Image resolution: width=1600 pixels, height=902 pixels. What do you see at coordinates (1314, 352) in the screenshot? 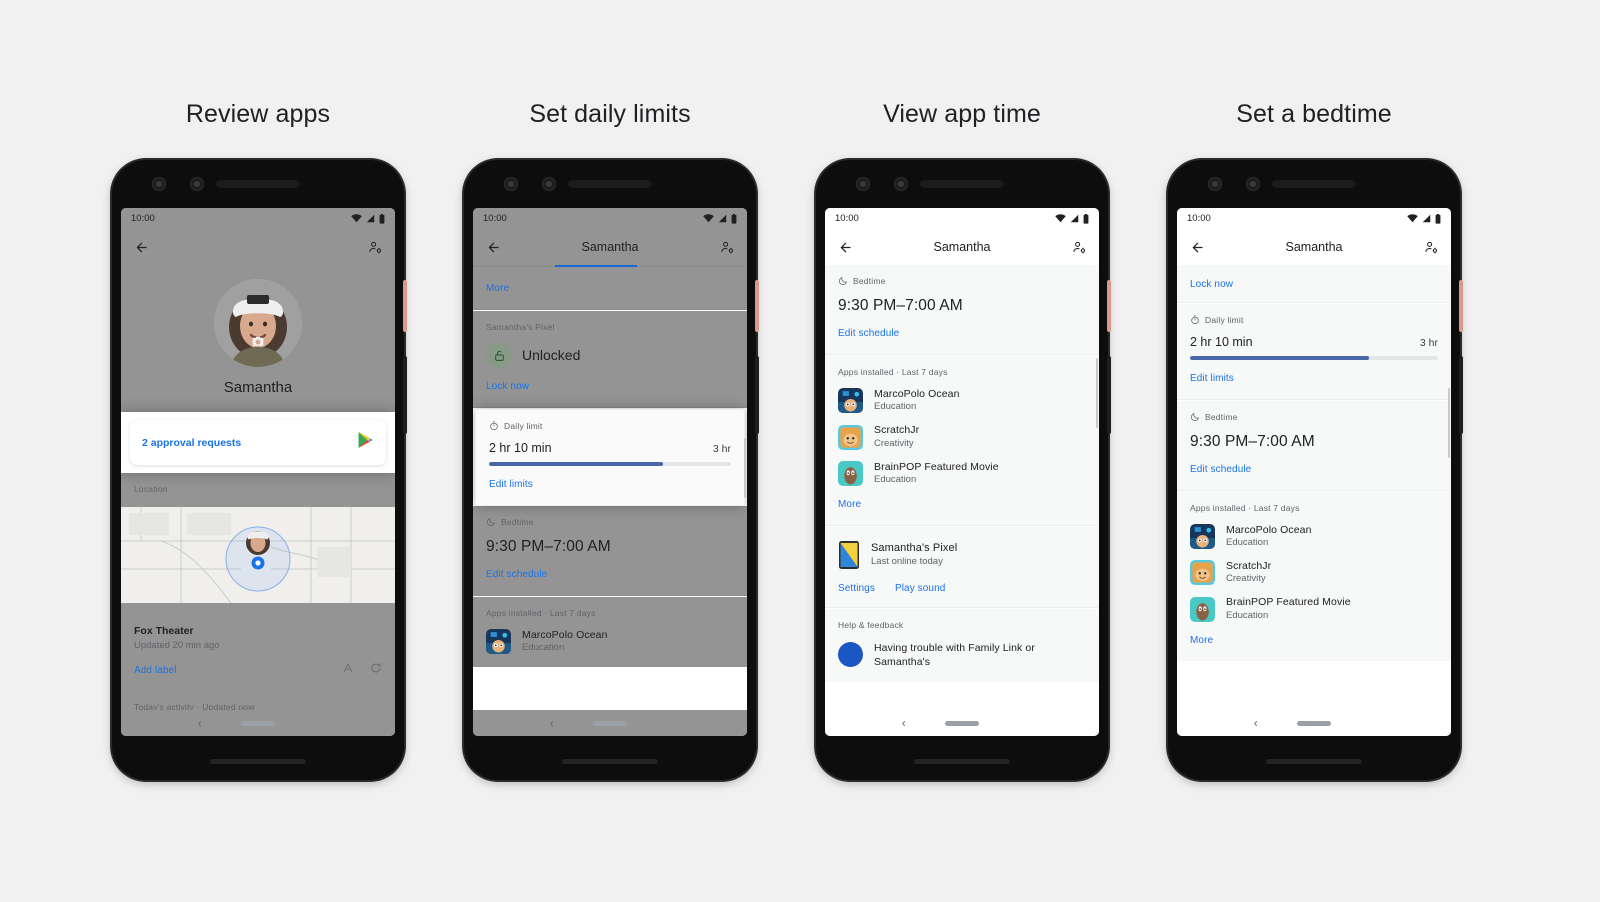
I see `daily-limit-card: Daily limit 2 hr 10 min 3 hr Edit limits` at bounding box center [1314, 352].